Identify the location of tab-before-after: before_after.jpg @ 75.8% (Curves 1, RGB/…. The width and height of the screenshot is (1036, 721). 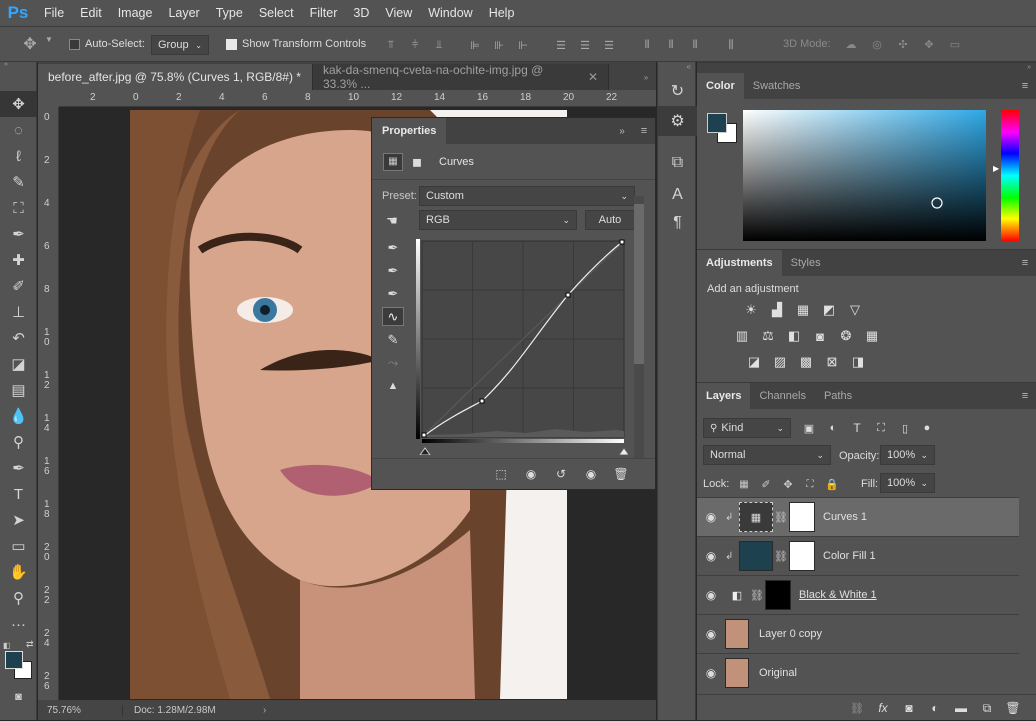
(175, 77).